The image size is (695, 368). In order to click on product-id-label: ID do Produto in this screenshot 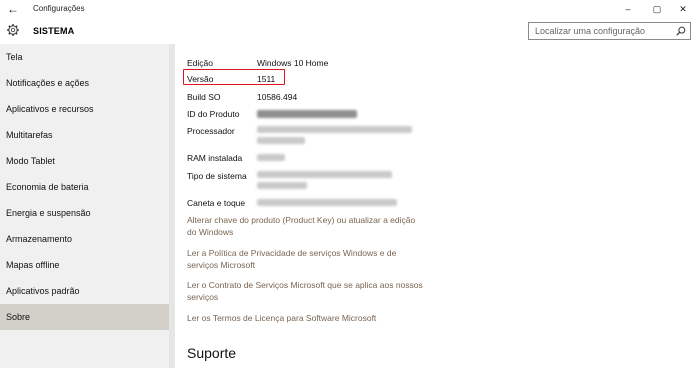, I will do `click(213, 114)`.